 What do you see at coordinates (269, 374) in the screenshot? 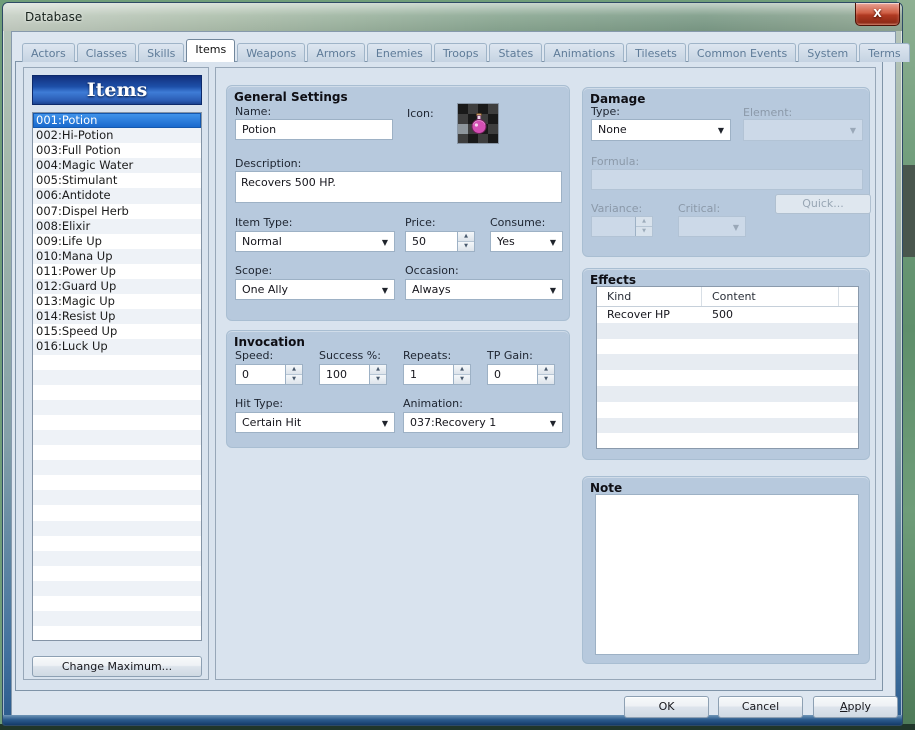
I see `speed-stepper: 0 ▲ ▼` at bounding box center [269, 374].